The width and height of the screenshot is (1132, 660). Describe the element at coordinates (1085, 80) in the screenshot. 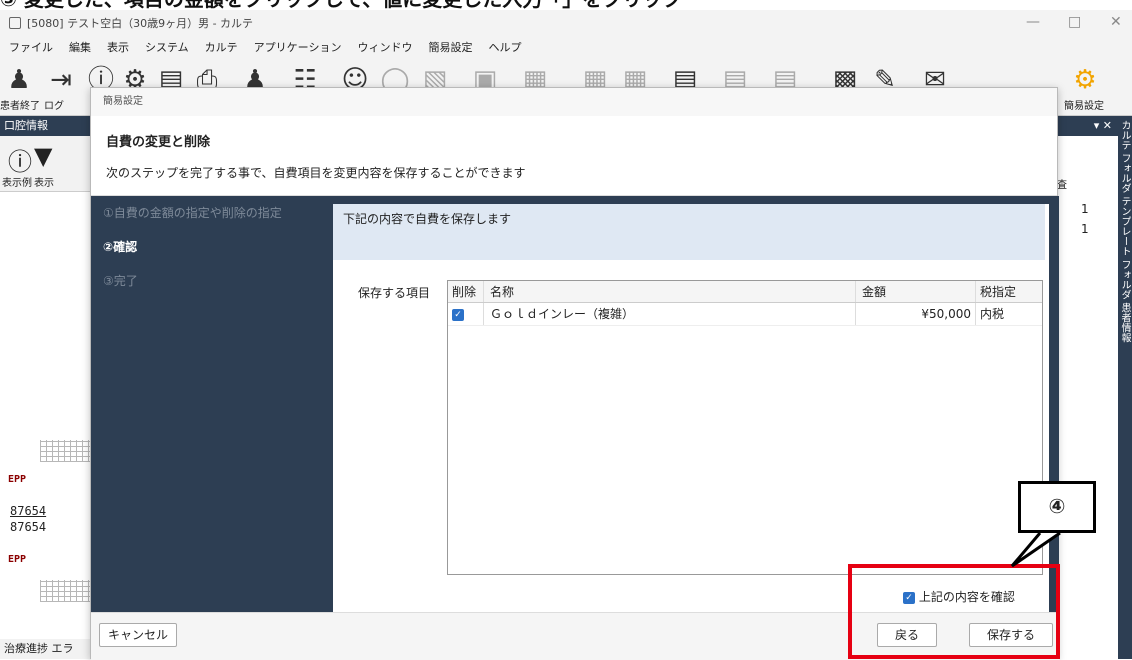

I see `settings-gear-icon: ⚙` at that location.